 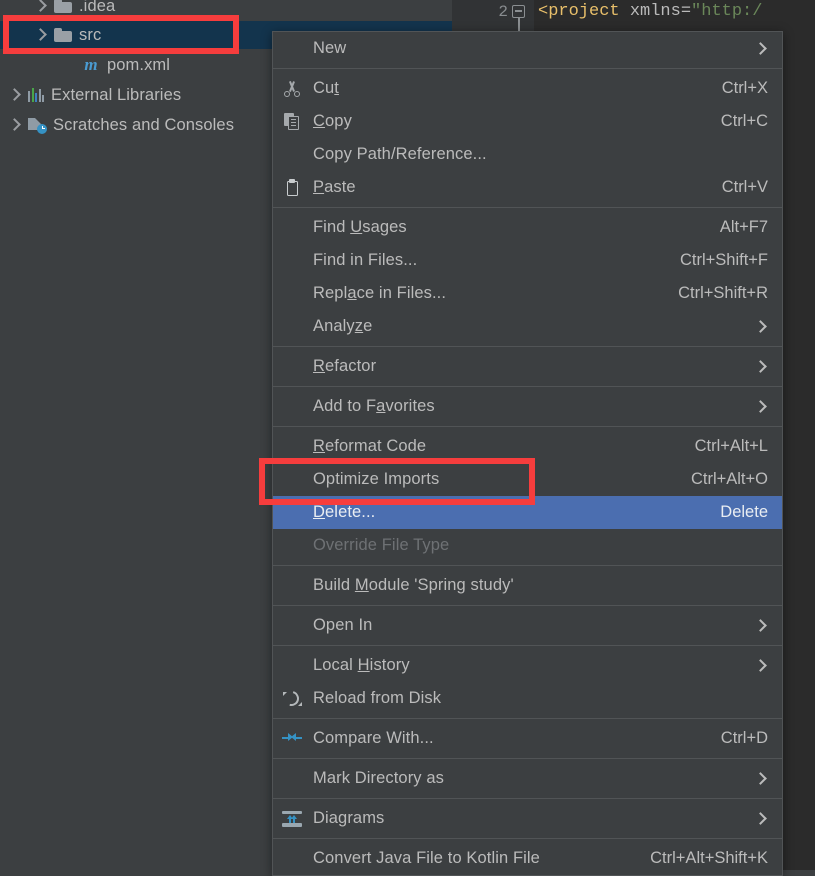 I want to click on menu-item-label: Override File Type, so click(x=381, y=545).